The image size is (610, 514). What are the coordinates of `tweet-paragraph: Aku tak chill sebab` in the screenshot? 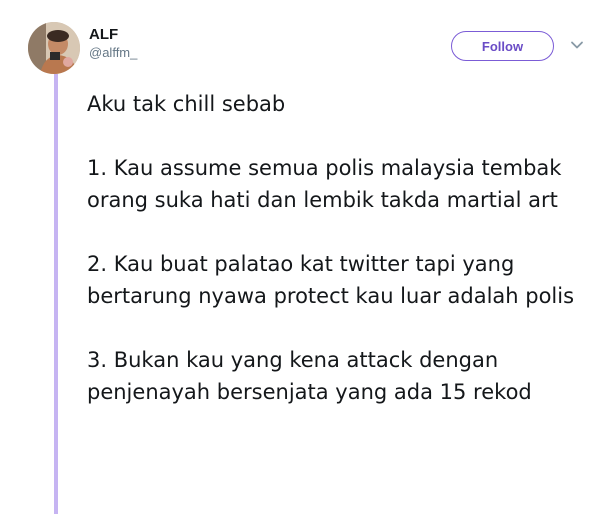 It's located at (186, 104).